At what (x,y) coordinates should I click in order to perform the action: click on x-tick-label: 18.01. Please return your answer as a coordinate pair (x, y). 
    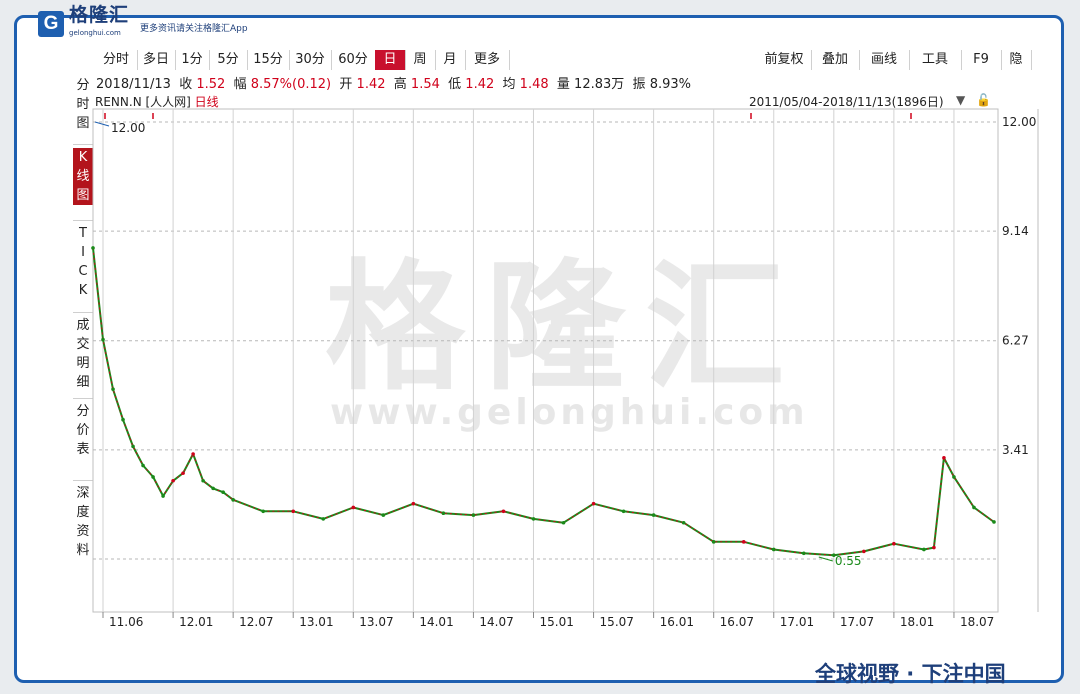
    Looking at the image, I should click on (917, 622).